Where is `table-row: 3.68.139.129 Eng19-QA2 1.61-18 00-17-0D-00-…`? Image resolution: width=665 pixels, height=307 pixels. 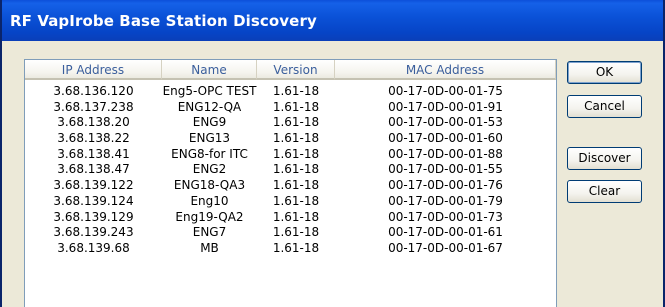 table-row: 3.68.139.129 Eng19-QA2 1.61-18 00-17-0D-00-… is located at coordinates (290, 217).